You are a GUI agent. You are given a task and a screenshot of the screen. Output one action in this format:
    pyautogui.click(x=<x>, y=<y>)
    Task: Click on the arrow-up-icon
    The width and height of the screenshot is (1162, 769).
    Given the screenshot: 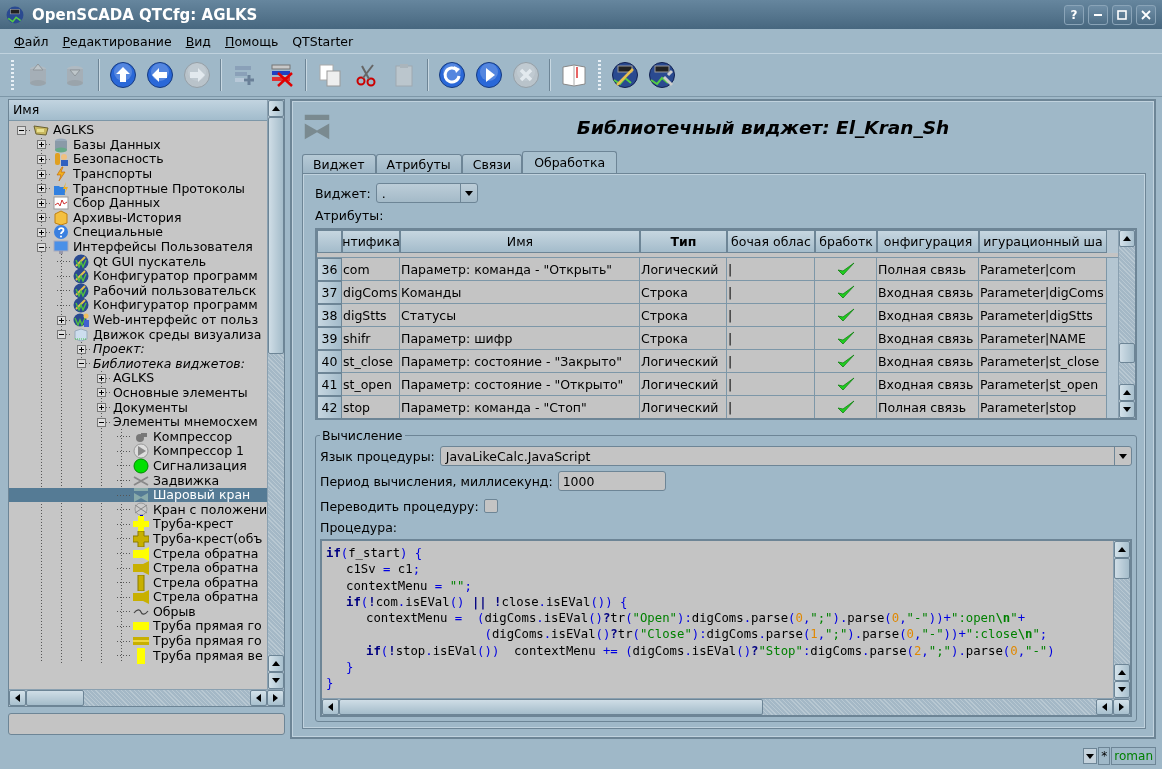 What is the action you would take?
    pyautogui.click(x=123, y=75)
    